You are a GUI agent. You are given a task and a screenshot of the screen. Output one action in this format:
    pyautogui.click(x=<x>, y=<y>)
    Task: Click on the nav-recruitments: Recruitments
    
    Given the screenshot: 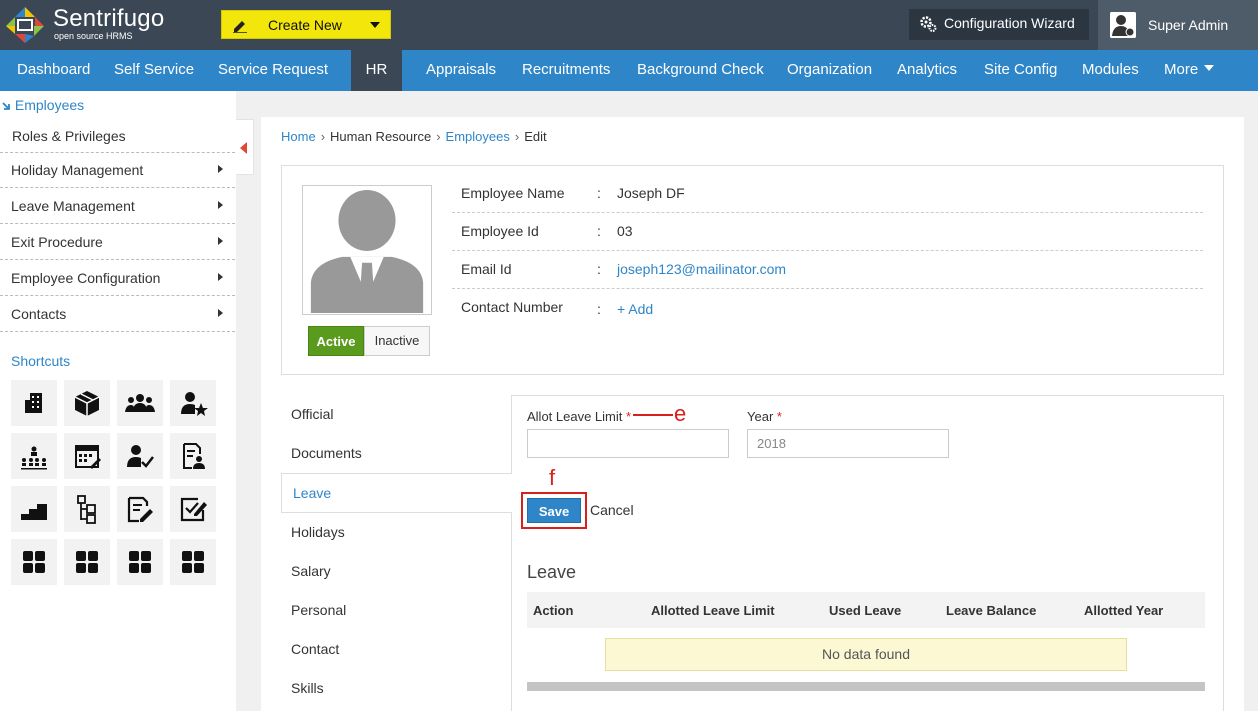 What is the action you would take?
    pyautogui.click(x=566, y=70)
    